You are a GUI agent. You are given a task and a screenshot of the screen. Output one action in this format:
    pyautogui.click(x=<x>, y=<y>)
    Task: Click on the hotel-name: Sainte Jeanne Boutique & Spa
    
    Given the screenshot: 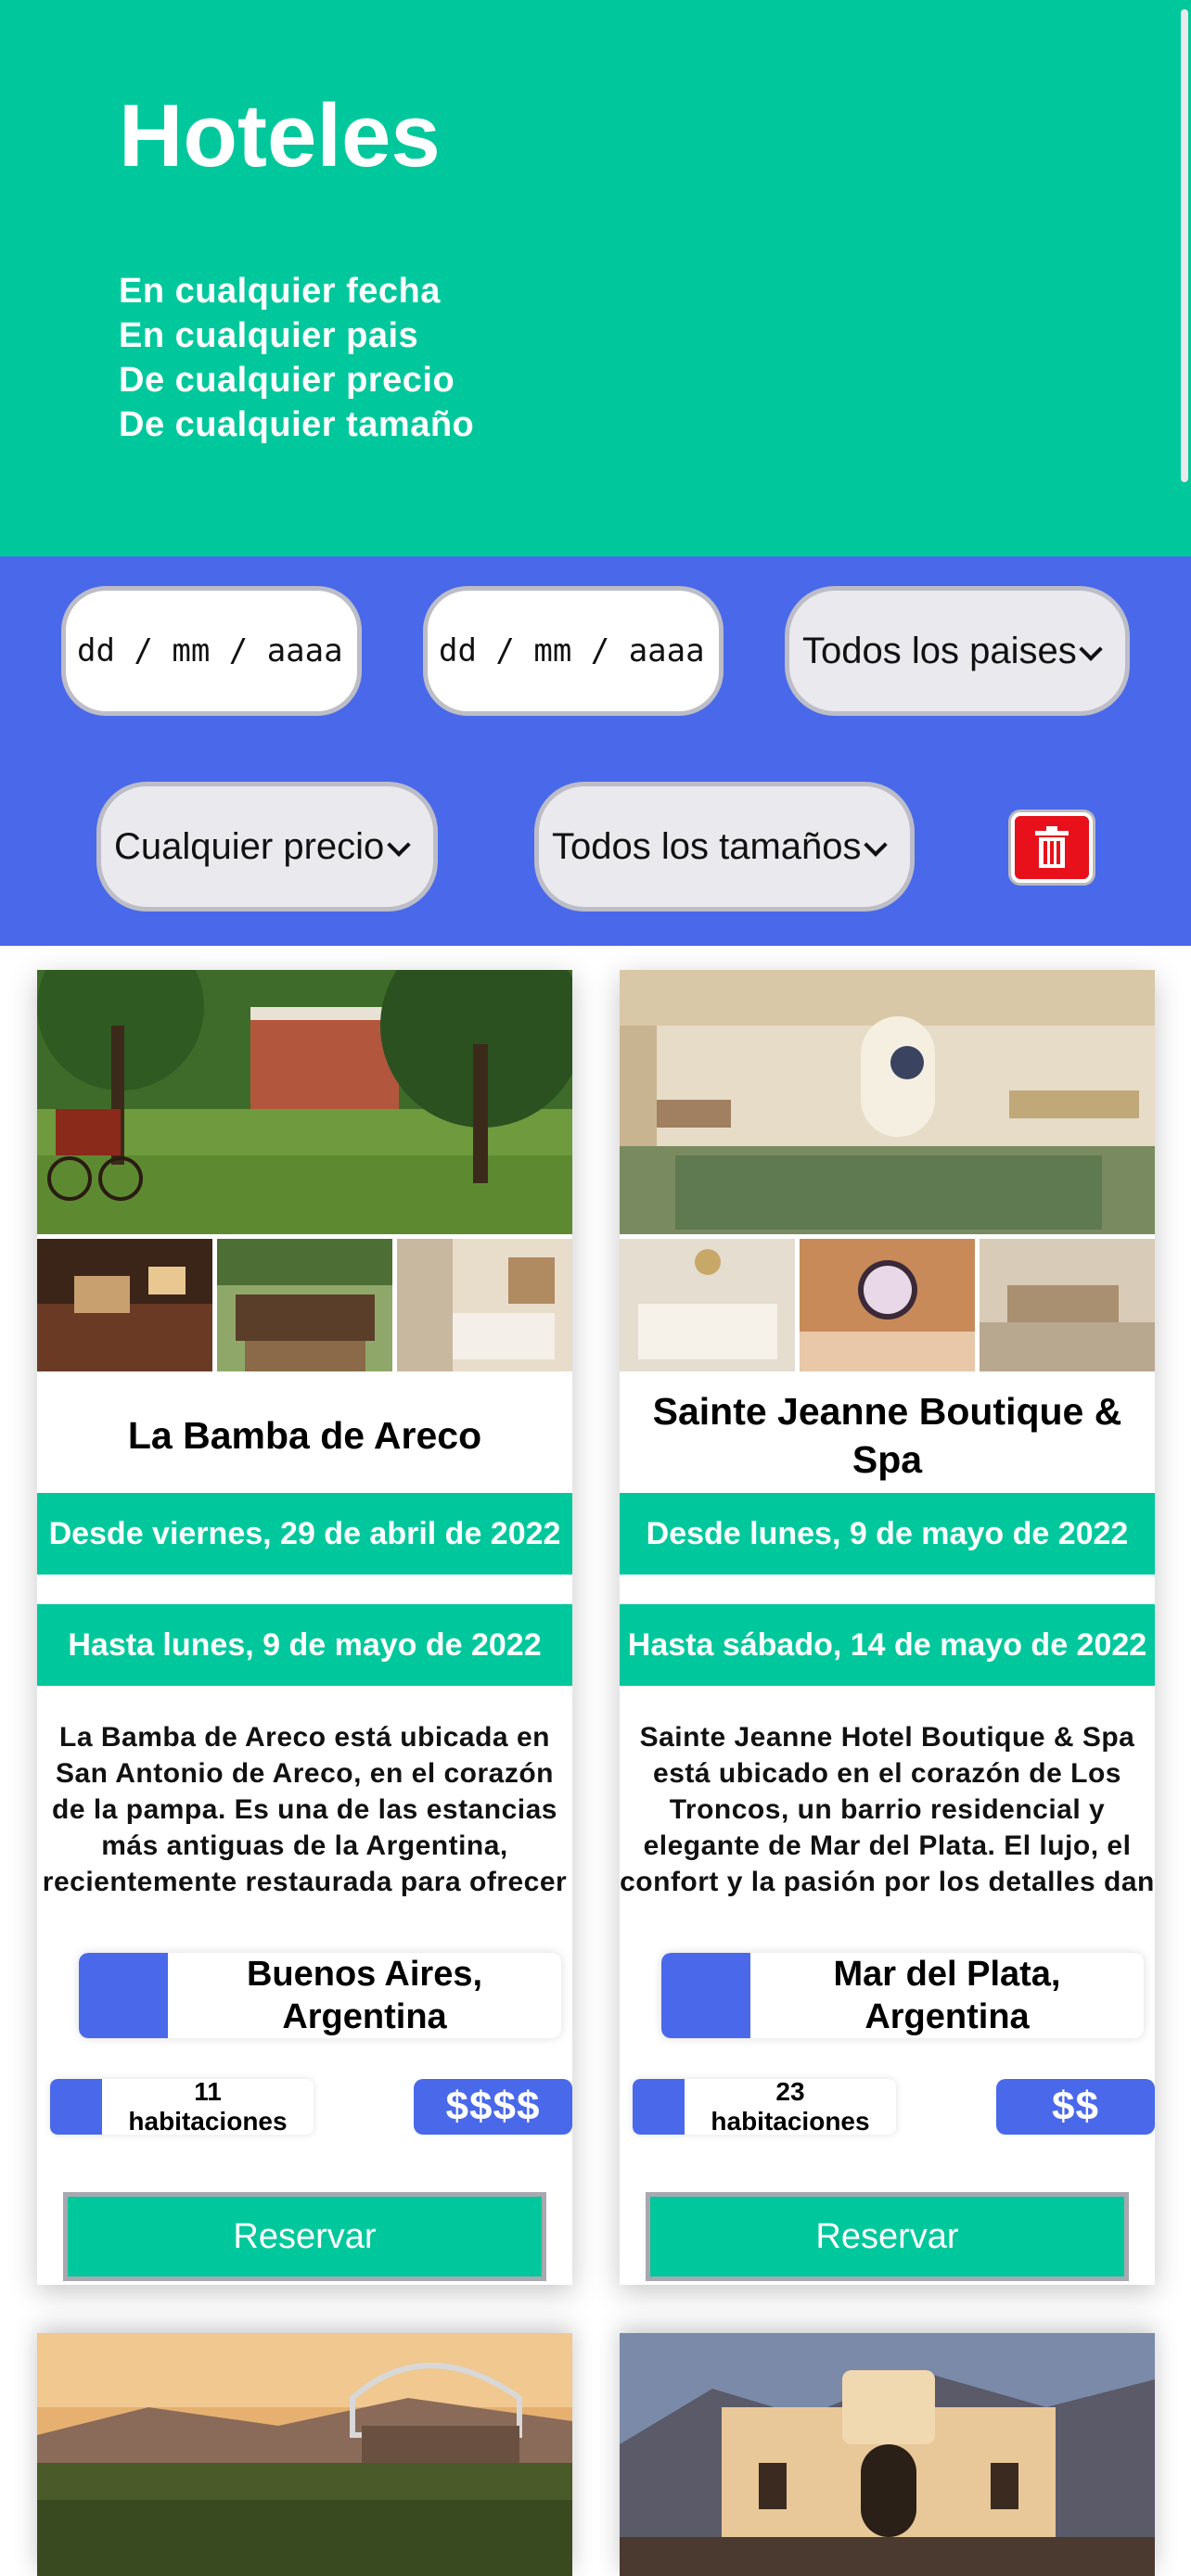 What is the action you would take?
    pyautogui.click(x=887, y=1435)
    